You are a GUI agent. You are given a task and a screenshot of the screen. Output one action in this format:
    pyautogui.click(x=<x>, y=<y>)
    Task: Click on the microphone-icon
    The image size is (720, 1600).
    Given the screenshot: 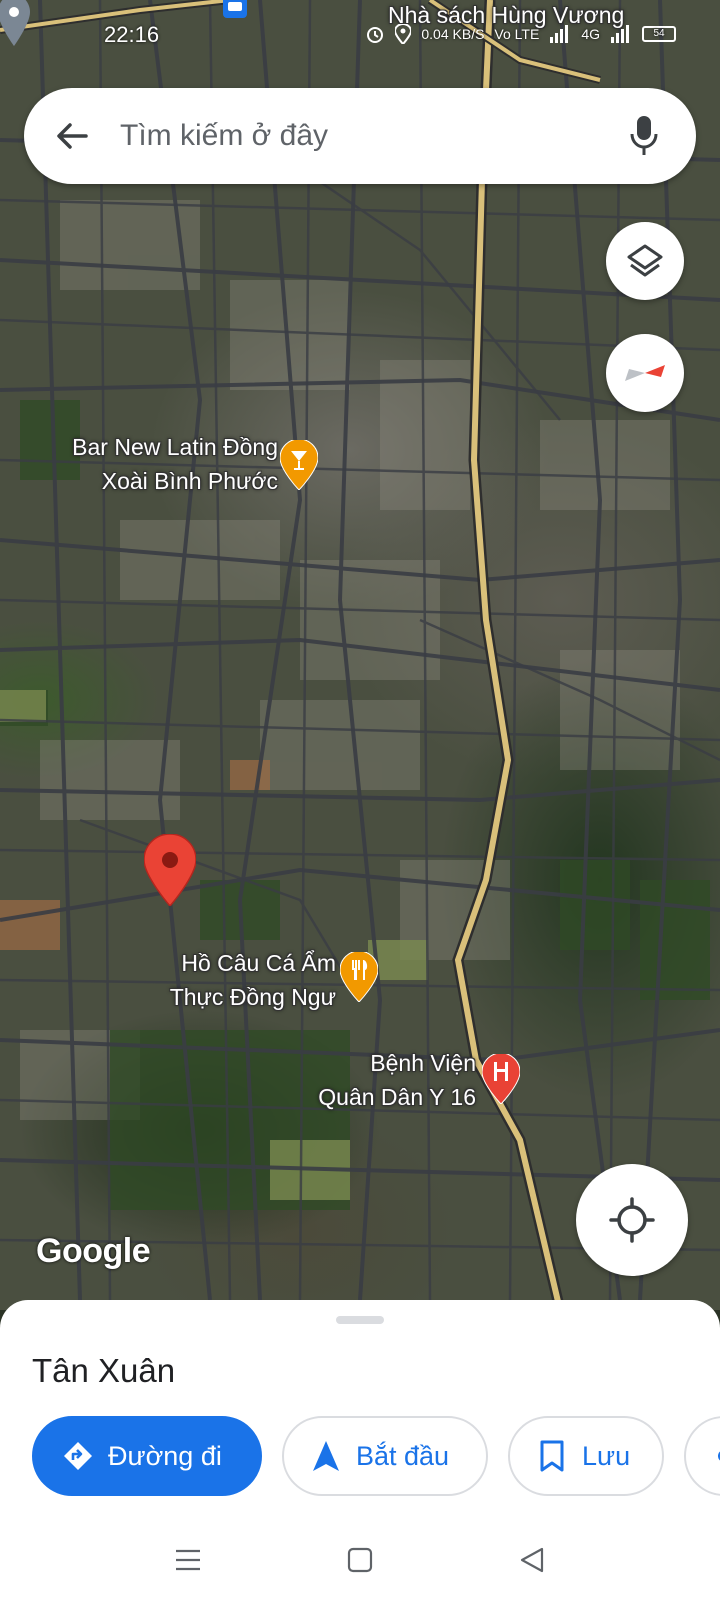 What is the action you would take?
    pyautogui.click(x=644, y=136)
    